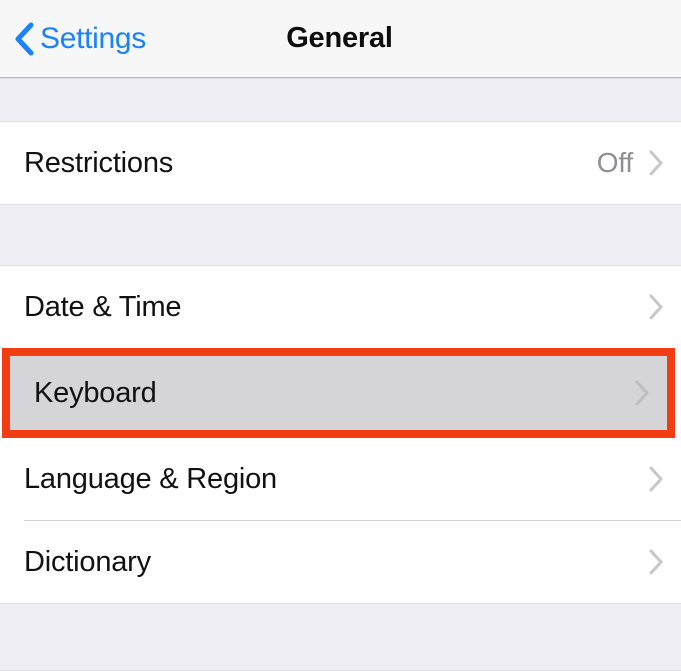 This screenshot has width=681, height=671. I want to click on section-gap-bottom, so click(340, 637).